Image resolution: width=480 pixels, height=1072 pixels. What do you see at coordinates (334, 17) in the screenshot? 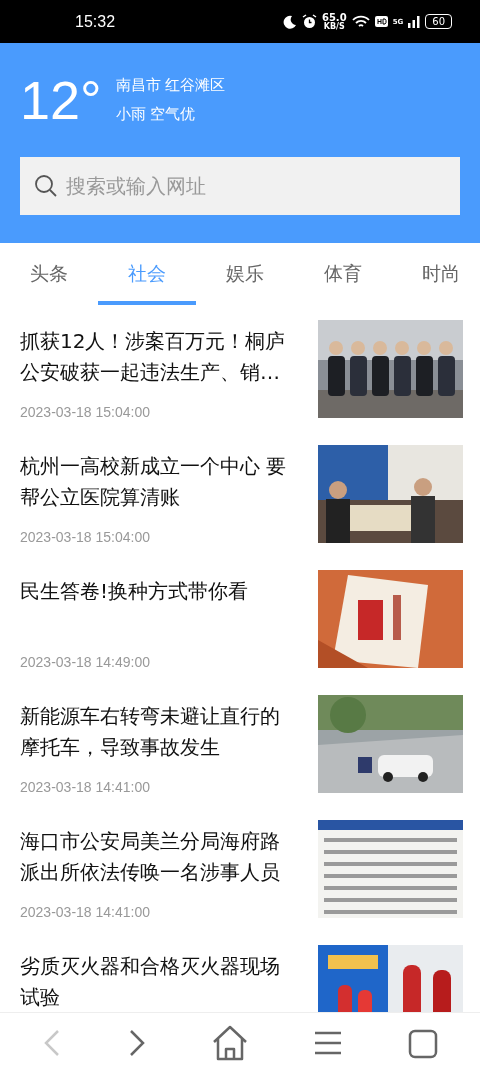
I see `speed-value: 65.0` at bounding box center [334, 17].